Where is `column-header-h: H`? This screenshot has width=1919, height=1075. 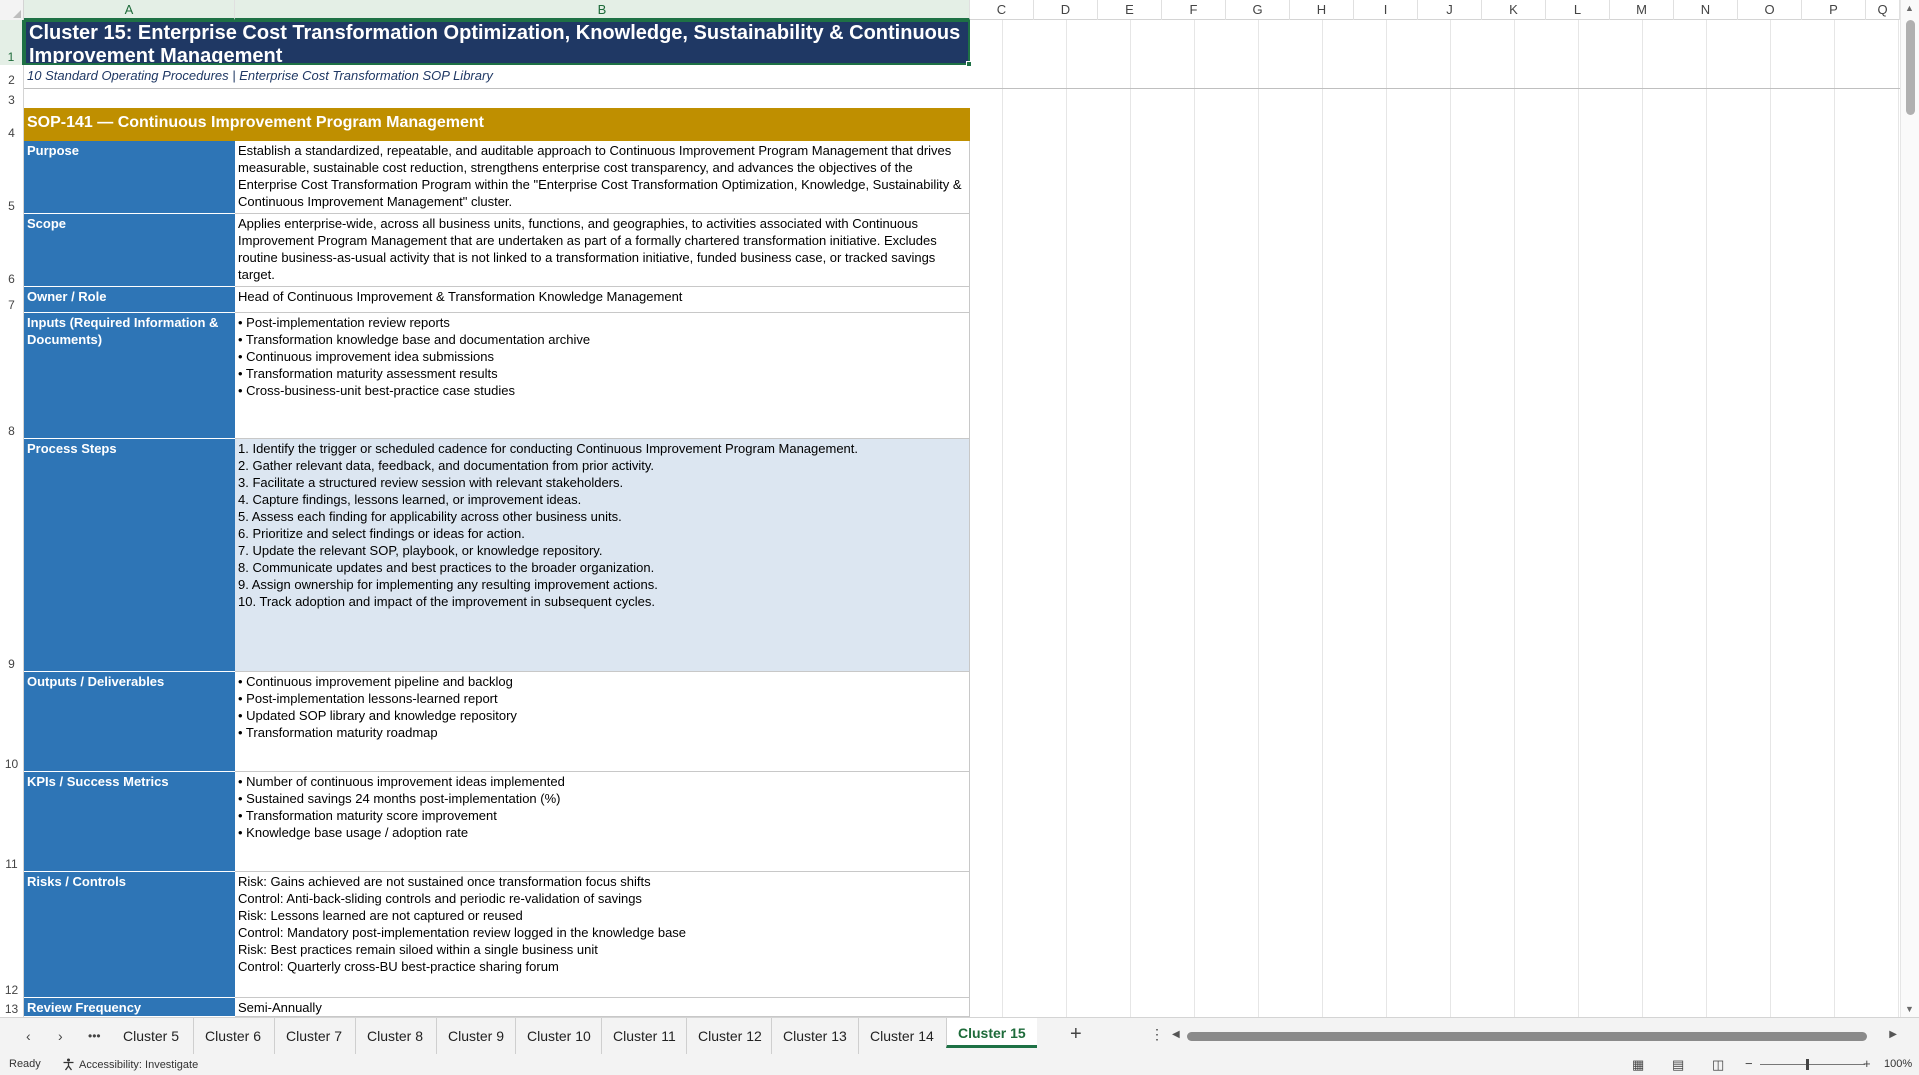
column-header-h: H is located at coordinates (1322, 10).